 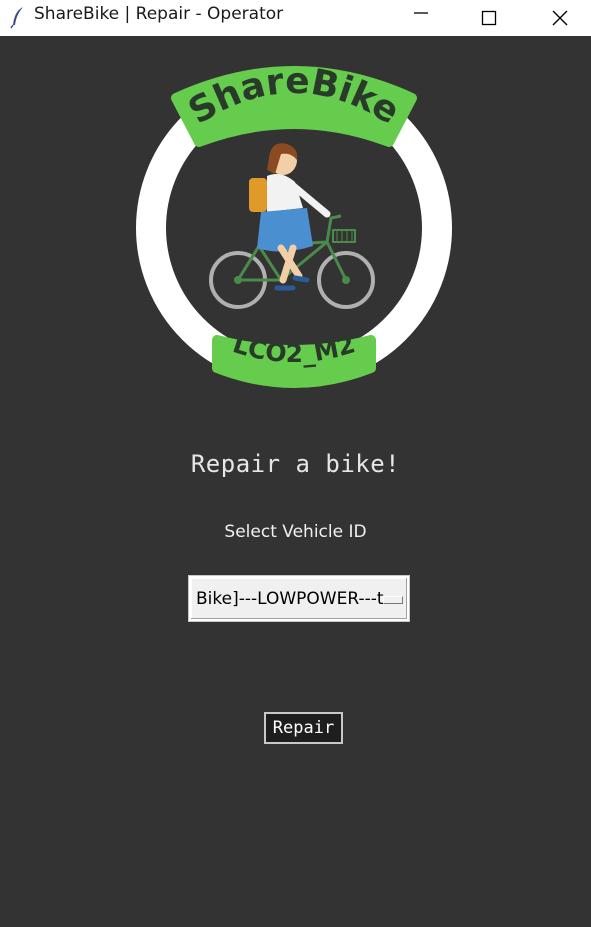 What do you see at coordinates (295, 532) in the screenshot?
I see `vehicle-id-label: Select Vehicle ID` at bounding box center [295, 532].